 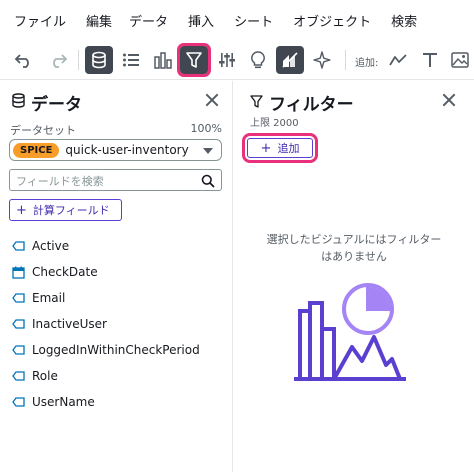 I want to click on menu-data: データ, so click(x=148, y=20).